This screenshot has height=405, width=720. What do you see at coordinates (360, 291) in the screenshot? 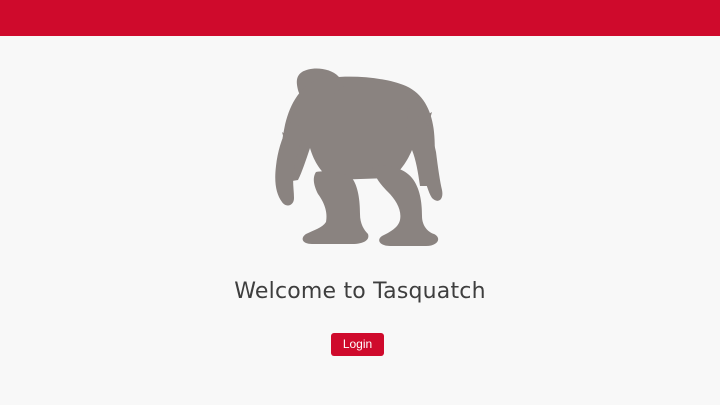
I see `welcome-title: Welcome to Tasquatch` at bounding box center [360, 291].